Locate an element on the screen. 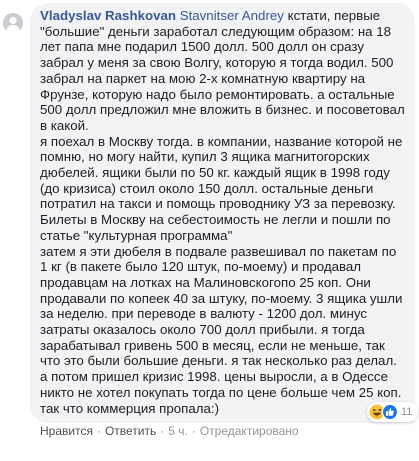 The image size is (419, 461). default-avatar-icon is located at coordinates (13, 23).